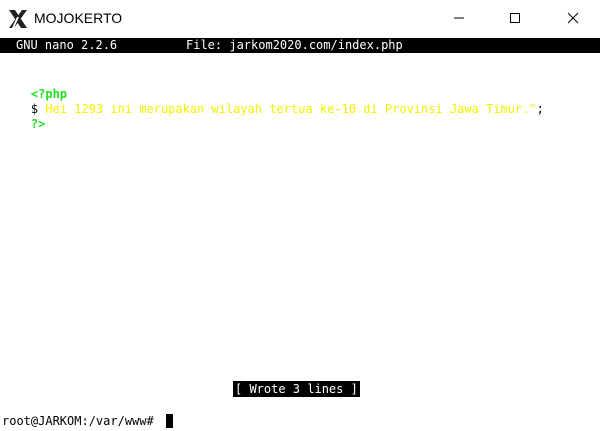 The image size is (600, 431). What do you see at coordinates (38, 124) in the screenshot?
I see `php-close-tag: ?>` at bounding box center [38, 124].